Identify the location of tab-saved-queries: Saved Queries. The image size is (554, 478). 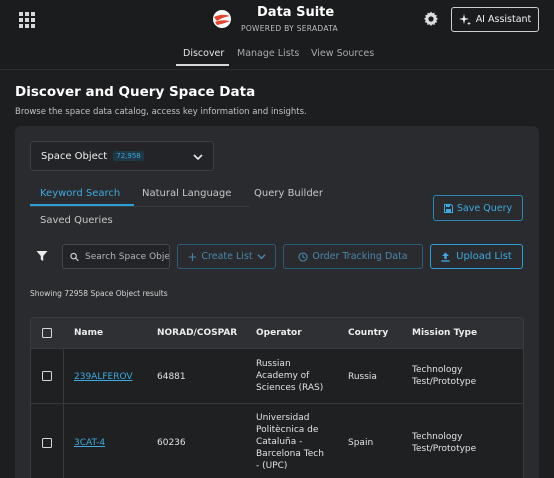
(76, 220).